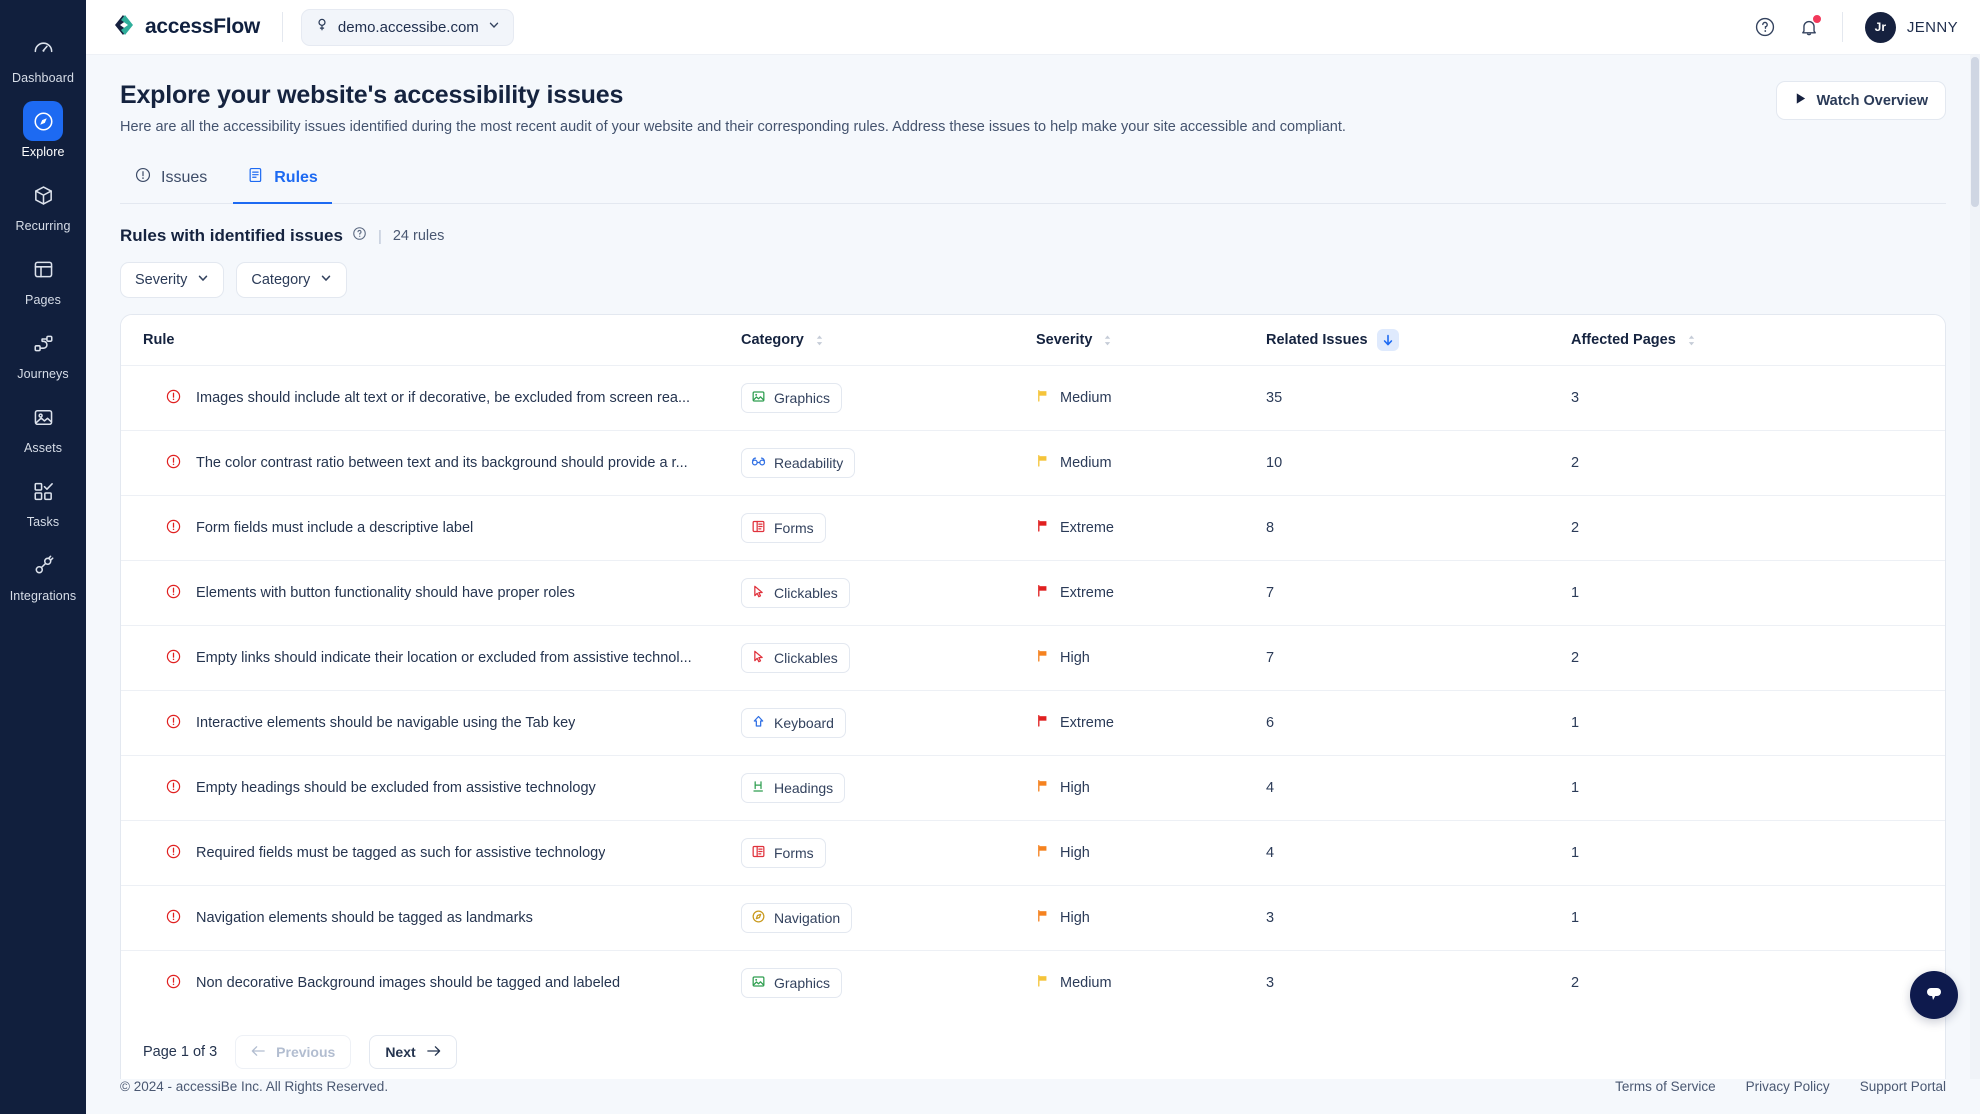 The height and width of the screenshot is (1114, 1980). What do you see at coordinates (1075, 658) in the screenshot?
I see `severity-label: High` at bounding box center [1075, 658].